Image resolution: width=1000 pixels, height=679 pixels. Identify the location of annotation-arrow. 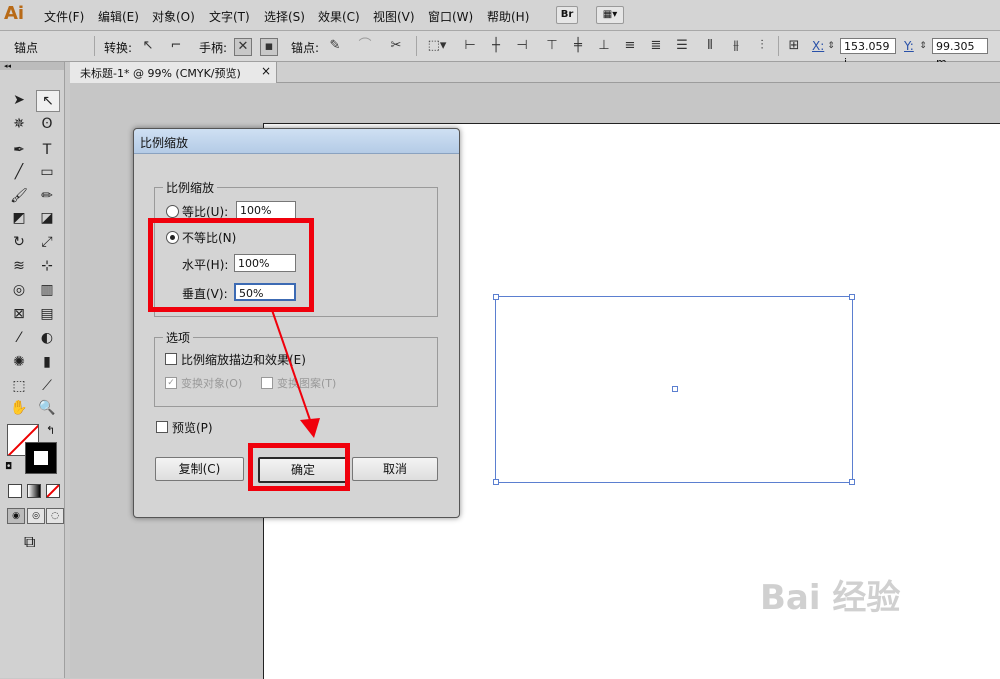
(295, 373).